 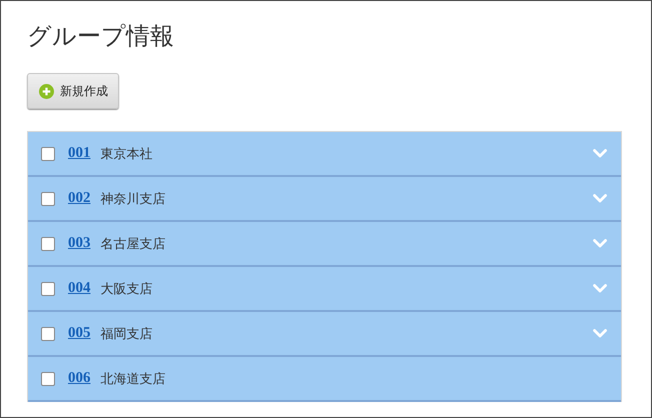 What do you see at coordinates (127, 154) in the screenshot?
I see `group-name: 東京本社` at bounding box center [127, 154].